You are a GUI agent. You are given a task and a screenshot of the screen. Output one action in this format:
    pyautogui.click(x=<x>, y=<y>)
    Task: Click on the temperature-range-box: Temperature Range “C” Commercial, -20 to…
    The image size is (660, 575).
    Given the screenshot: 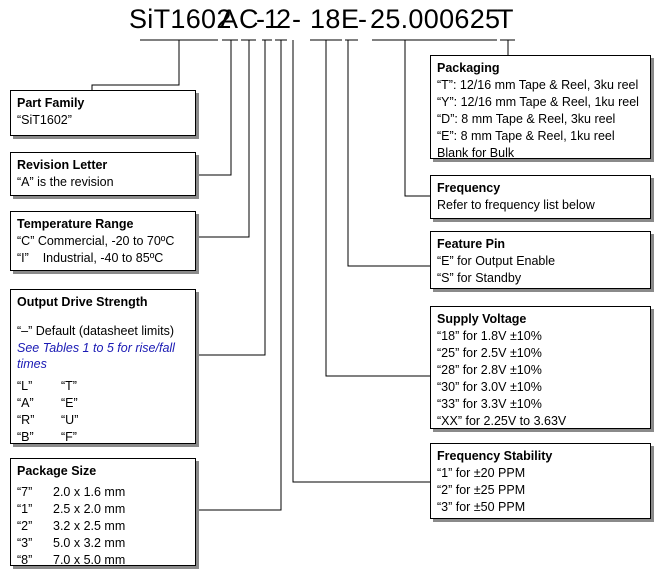 What is the action you would take?
    pyautogui.click(x=103, y=241)
    